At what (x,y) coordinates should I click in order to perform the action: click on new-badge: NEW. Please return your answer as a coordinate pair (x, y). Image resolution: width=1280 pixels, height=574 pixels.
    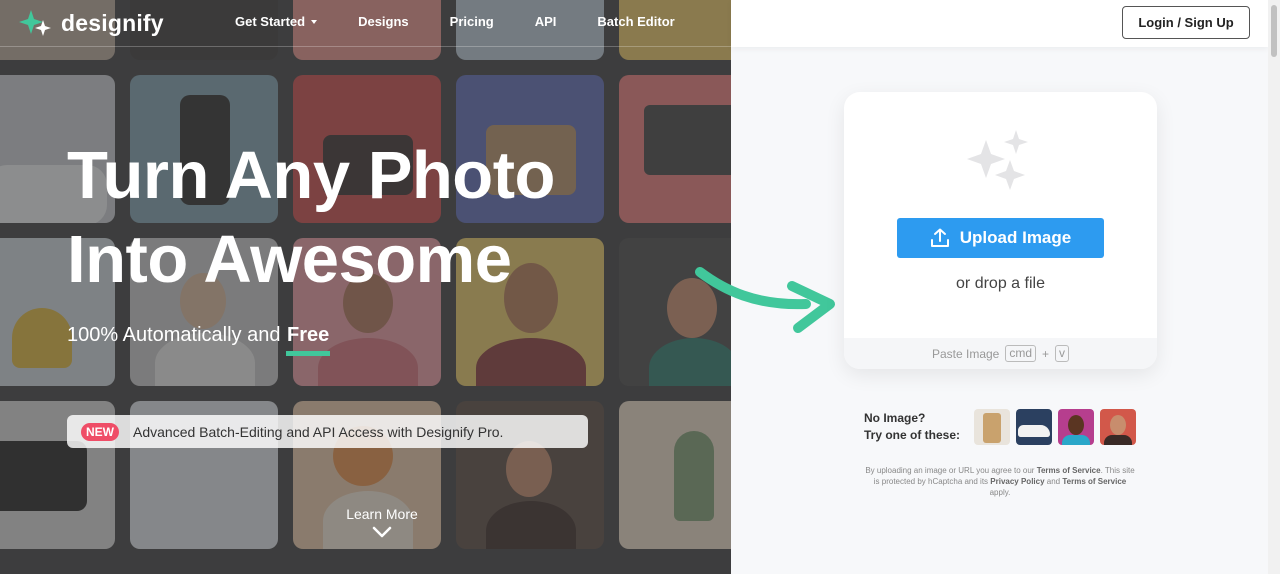
    Looking at the image, I should click on (100, 431).